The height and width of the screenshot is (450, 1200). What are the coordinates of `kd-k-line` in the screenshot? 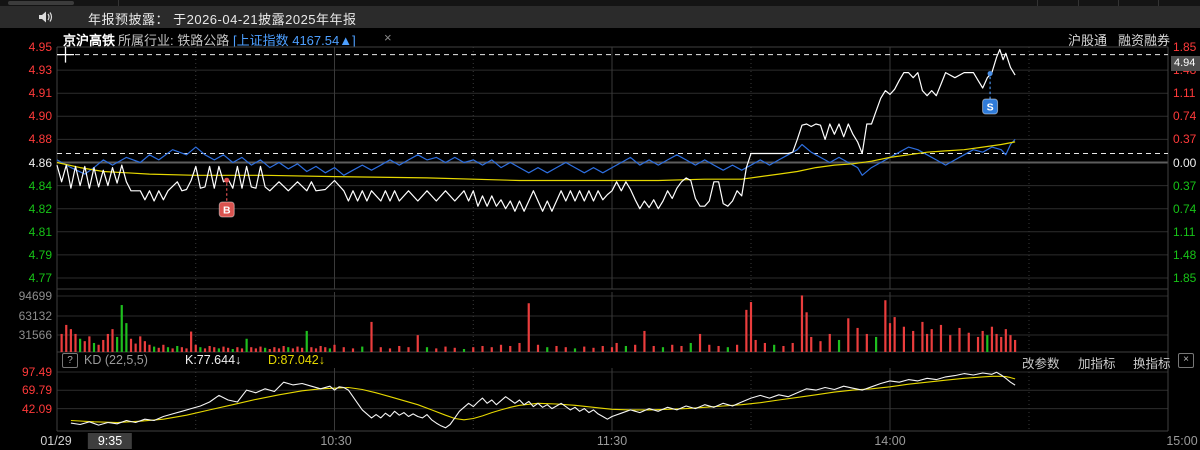 It's located at (543, 400).